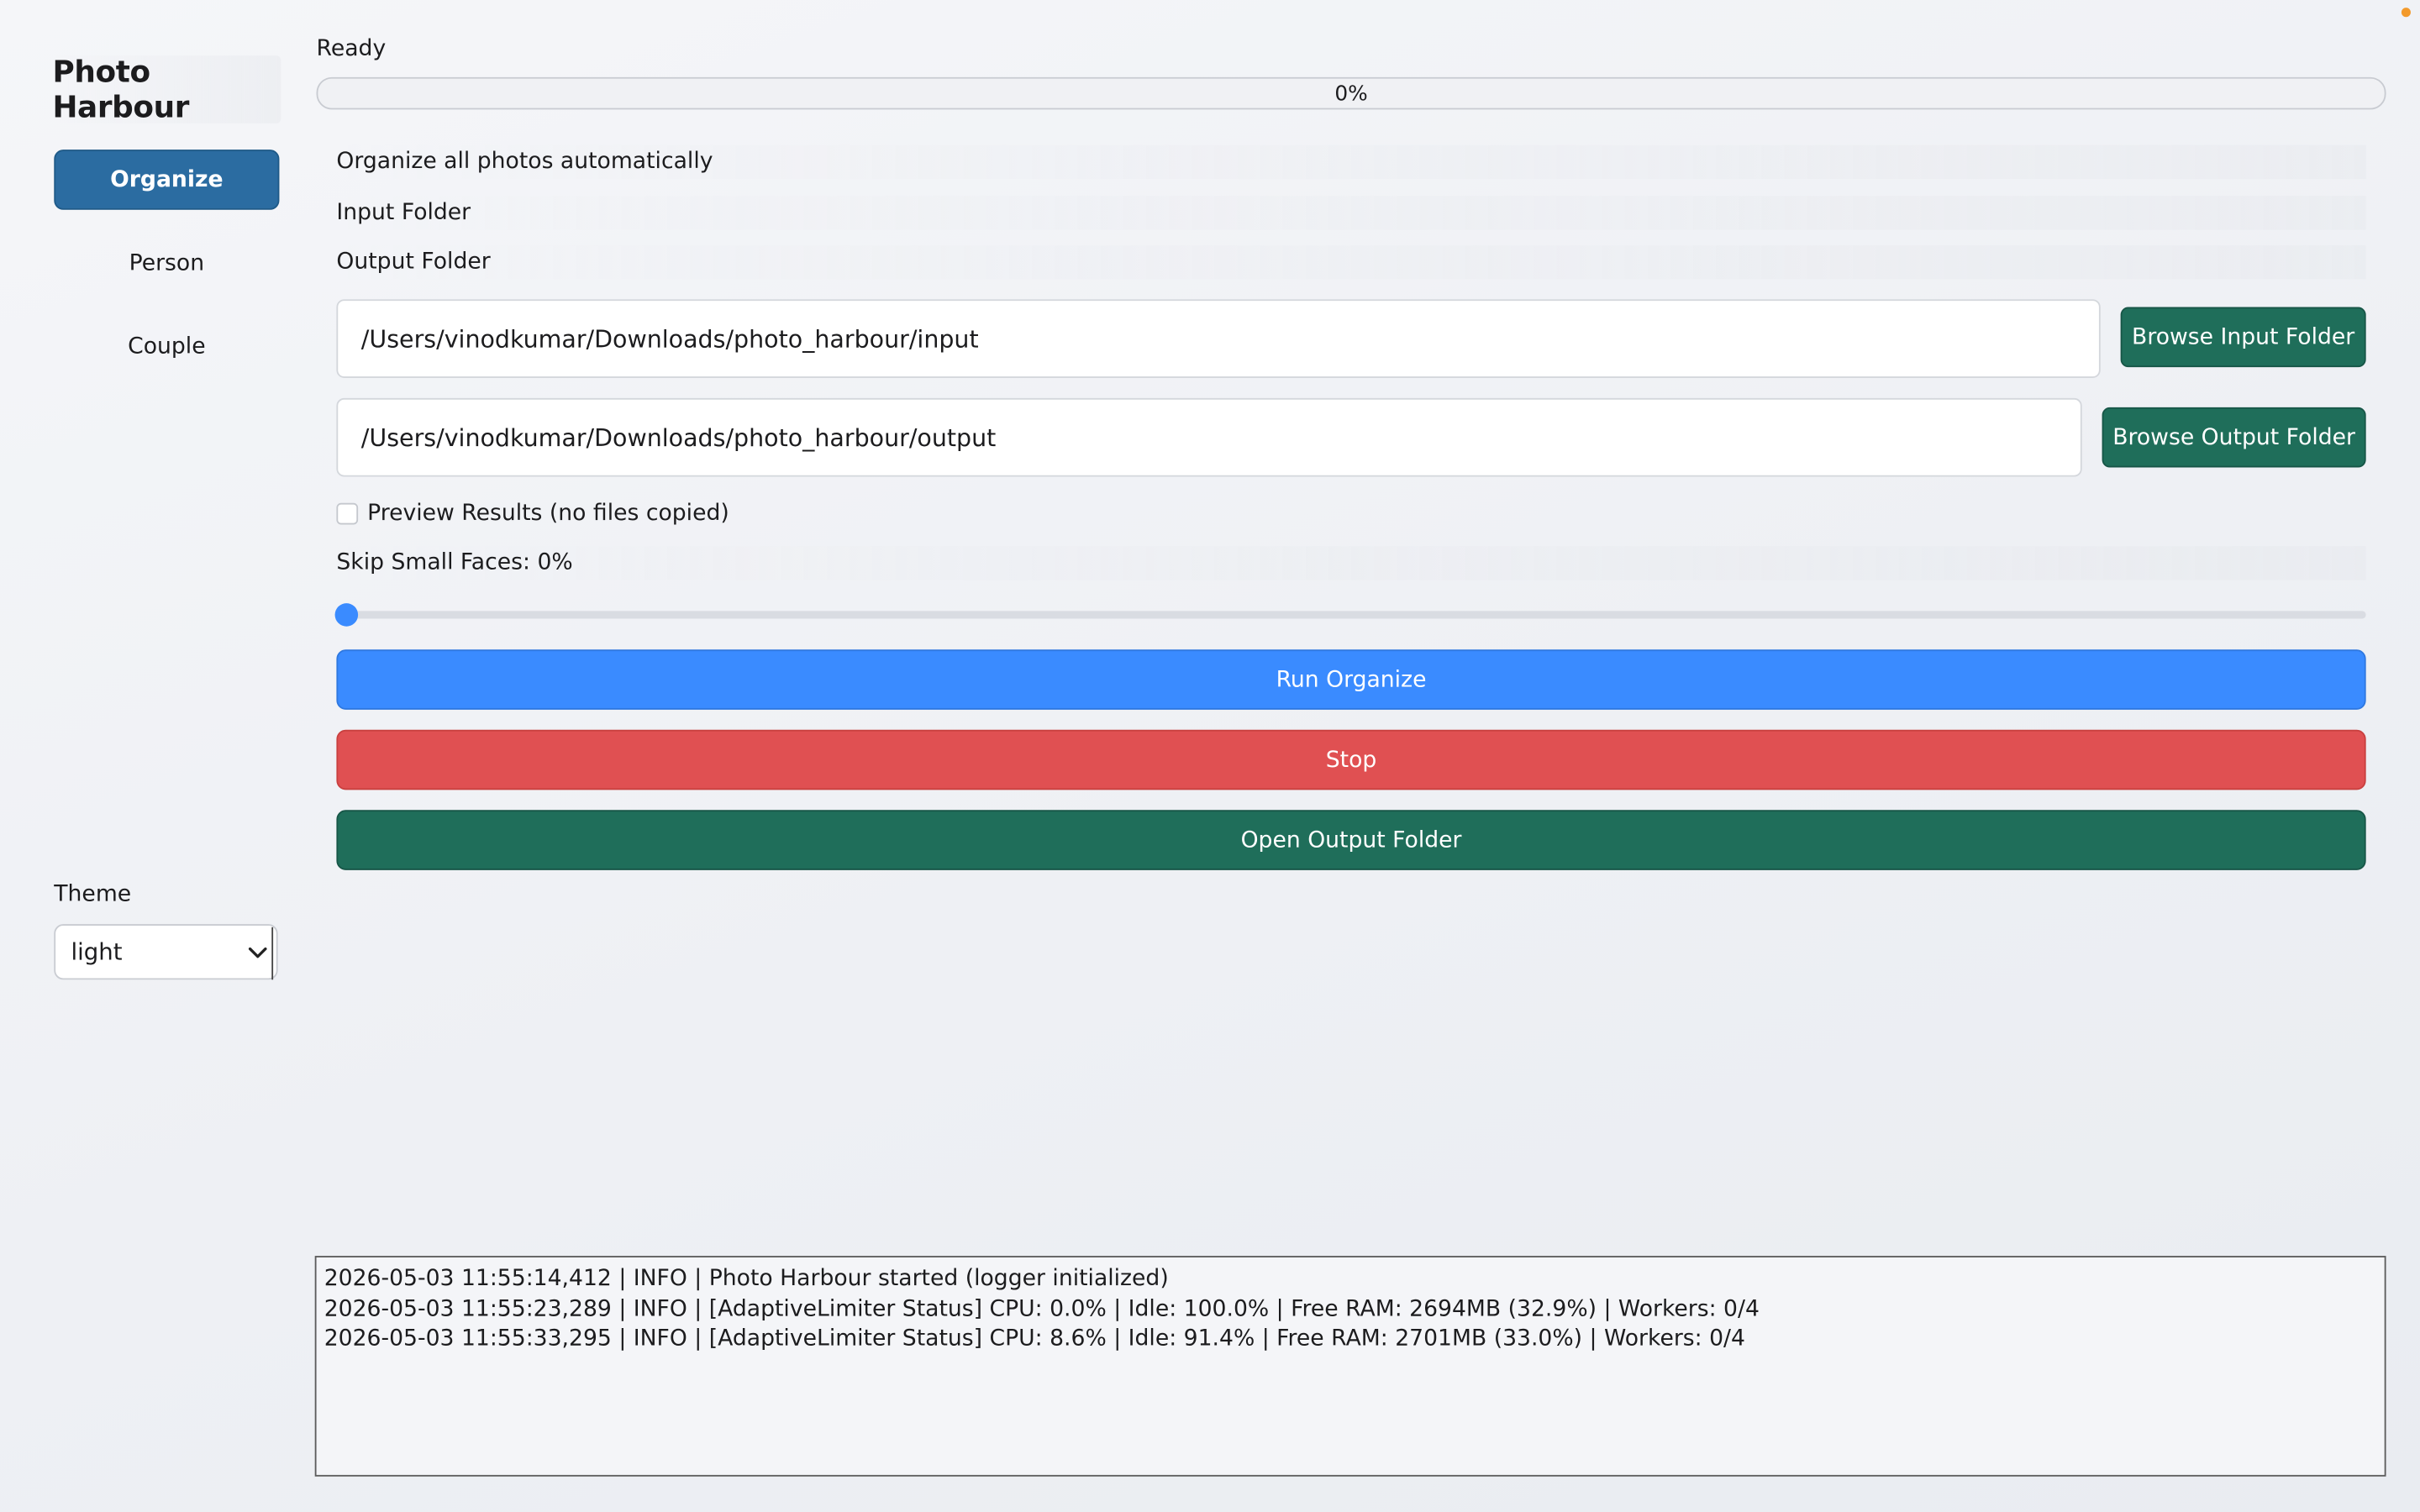  What do you see at coordinates (1350, 615) in the screenshot?
I see `skip-small-faces-slider` at bounding box center [1350, 615].